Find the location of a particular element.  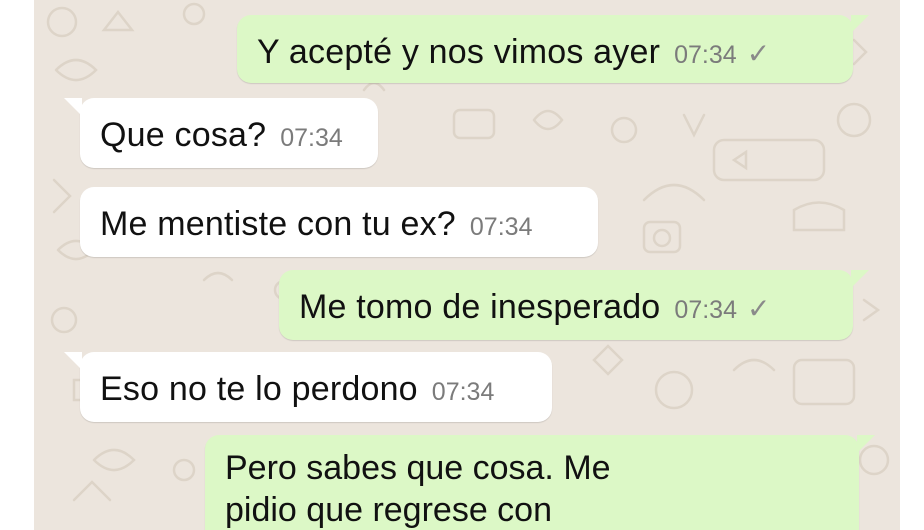

message-text: Que cosa? is located at coordinates (183, 135).